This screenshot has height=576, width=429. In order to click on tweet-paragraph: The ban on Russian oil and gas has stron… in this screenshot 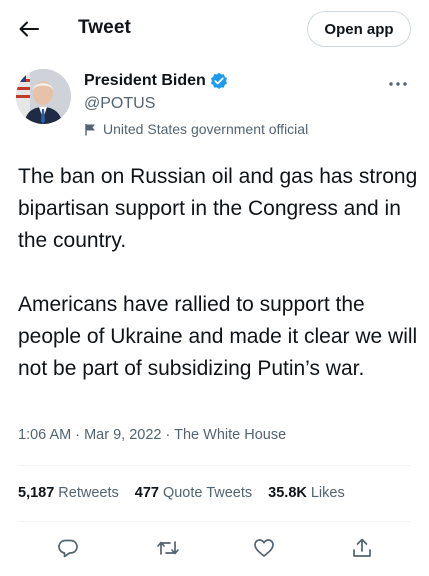, I will do `click(218, 208)`.